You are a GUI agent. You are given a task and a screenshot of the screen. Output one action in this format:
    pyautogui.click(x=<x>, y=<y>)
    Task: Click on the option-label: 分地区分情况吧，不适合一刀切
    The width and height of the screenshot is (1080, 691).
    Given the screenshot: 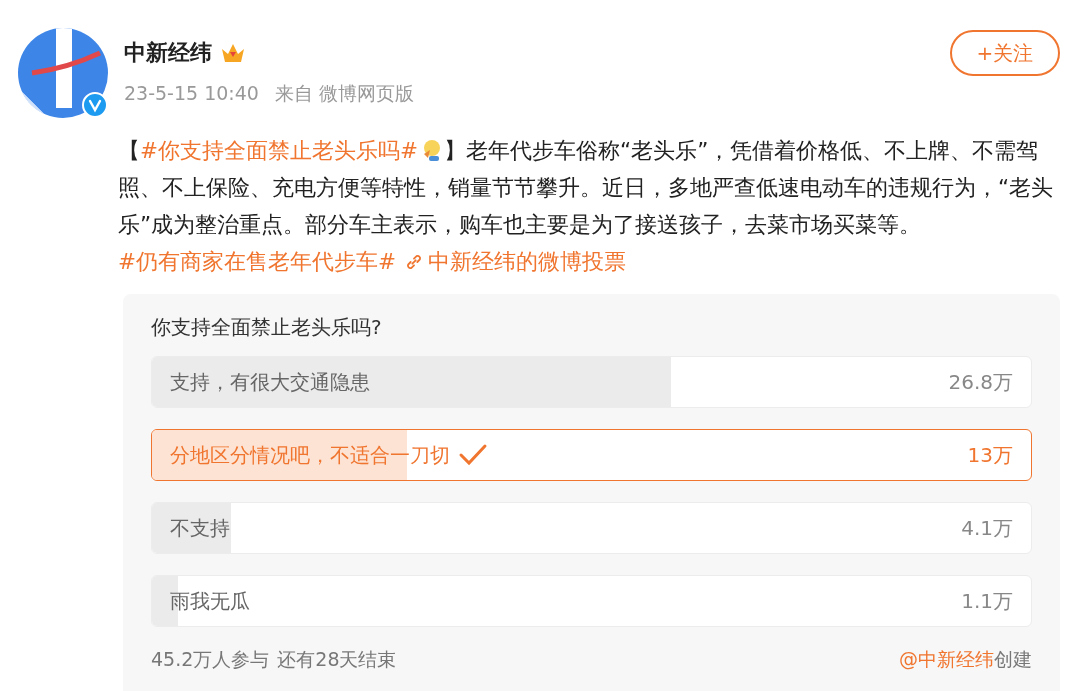 What is the action you would take?
    pyautogui.click(x=310, y=455)
    